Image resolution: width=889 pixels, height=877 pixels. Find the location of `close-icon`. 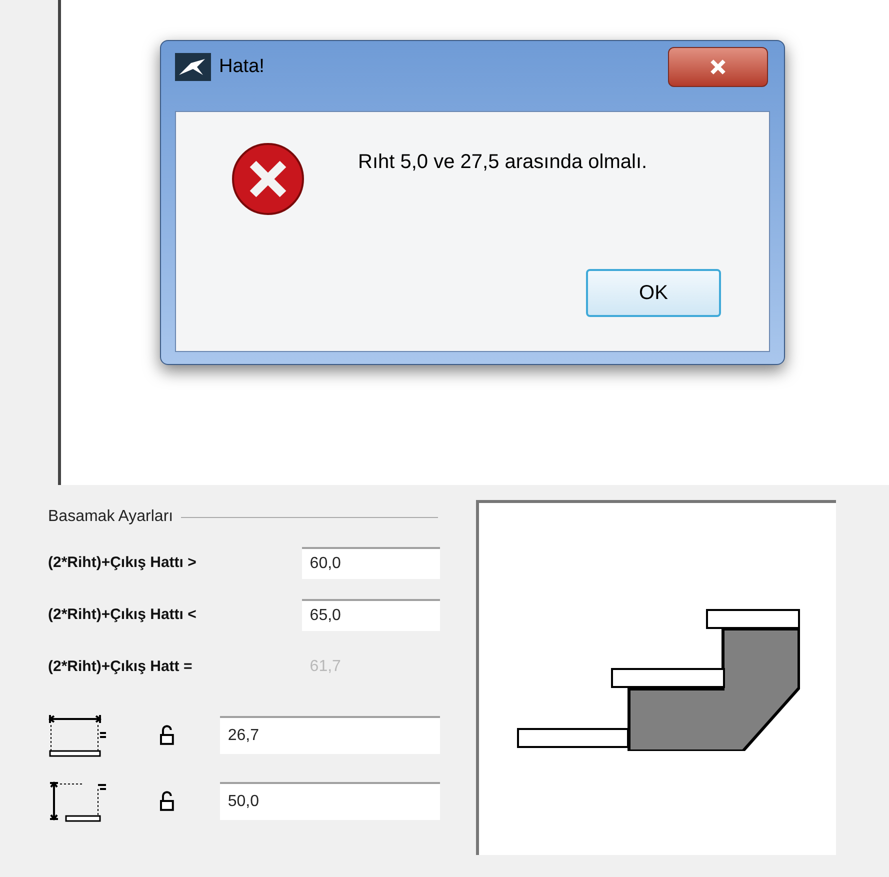

close-icon is located at coordinates (718, 67).